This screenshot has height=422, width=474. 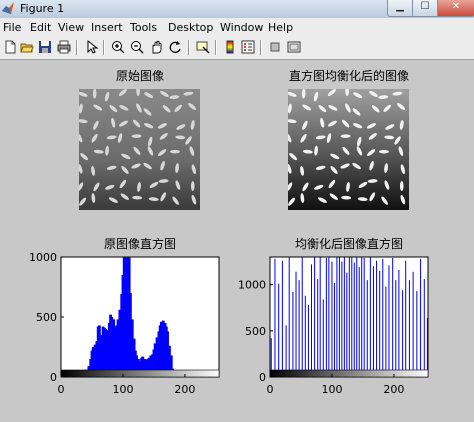 I want to click on original-histogram: 0 100 200 0 500 1000, so click(x=124, y=323).